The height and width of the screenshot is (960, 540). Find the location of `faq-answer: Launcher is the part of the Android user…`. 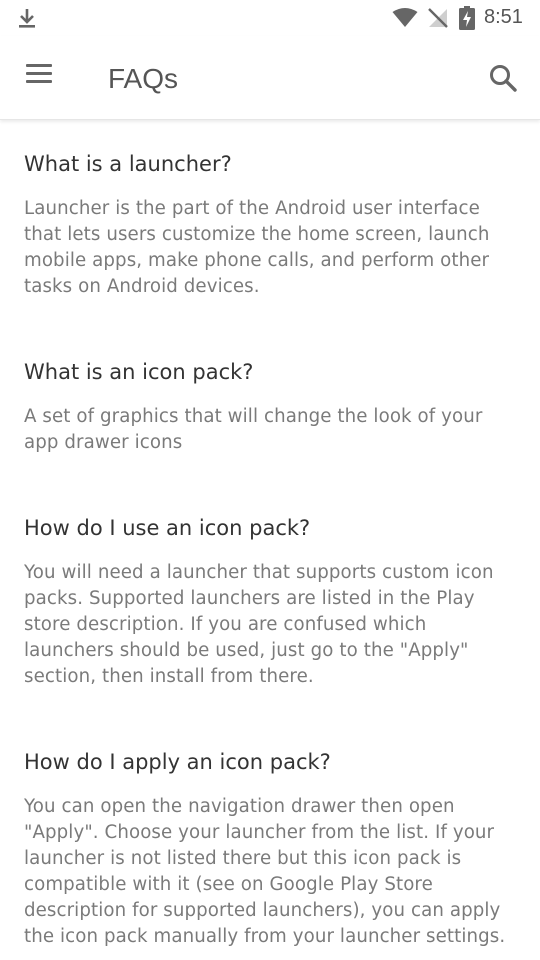

faq-answer: Launcher is the part of the Android user… is located at coordinates (257, 247).